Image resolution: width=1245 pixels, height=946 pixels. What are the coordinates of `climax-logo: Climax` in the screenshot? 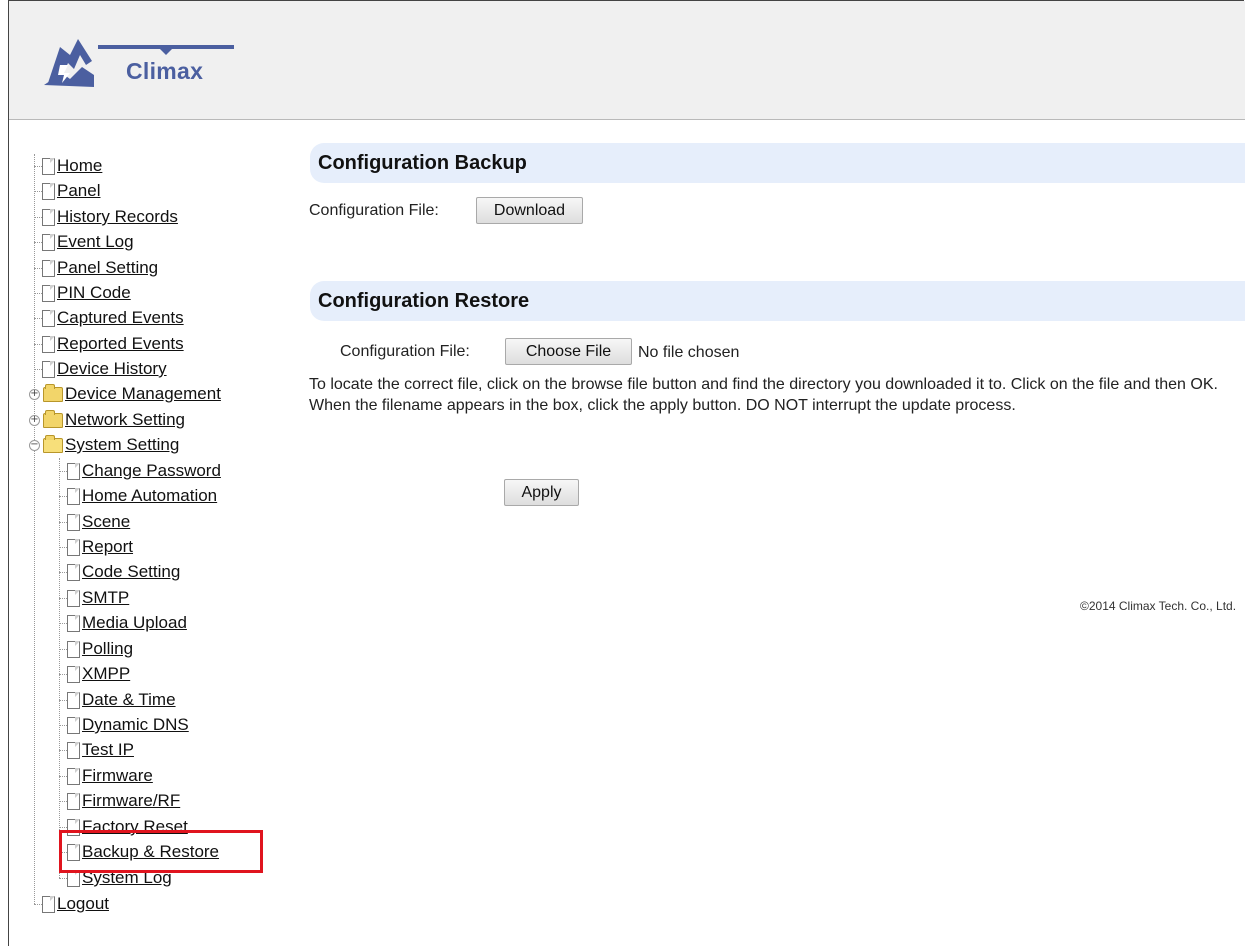 It's located at (140, 63).